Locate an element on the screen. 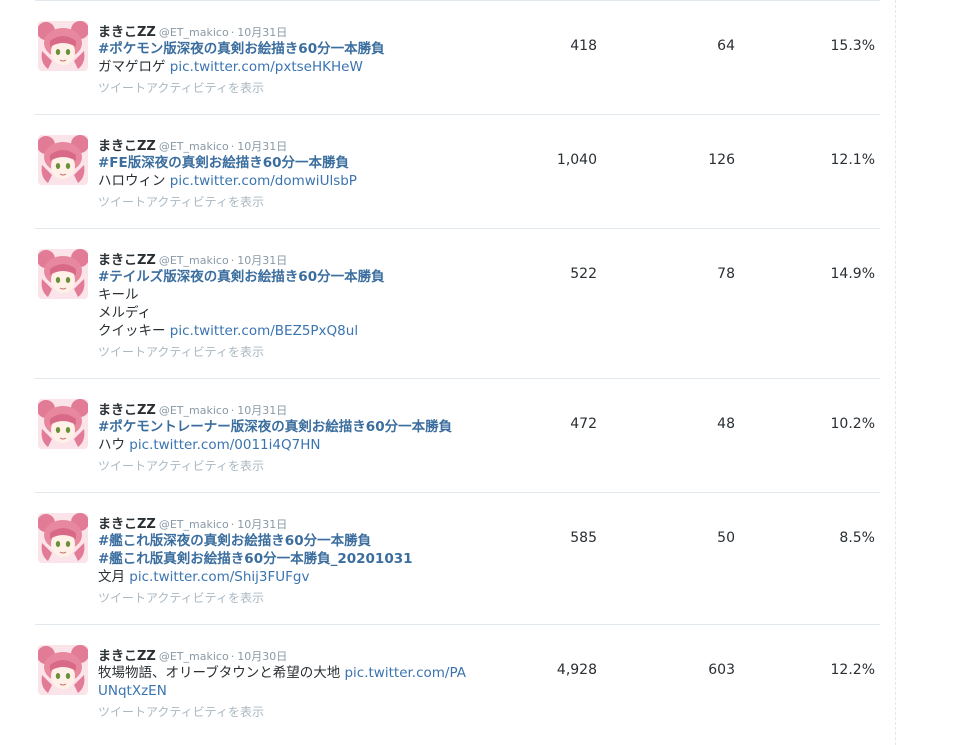 This screenshot has height=745, width=953. hashtag-link: #ポケモン版深夜の真剣お絵描き60分一本勝負 is located at coordinates (241, 49).